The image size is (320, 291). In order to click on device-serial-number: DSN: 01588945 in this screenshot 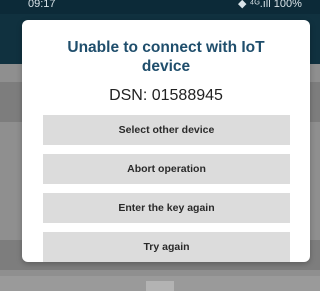, I will do `click(166, 95)`.